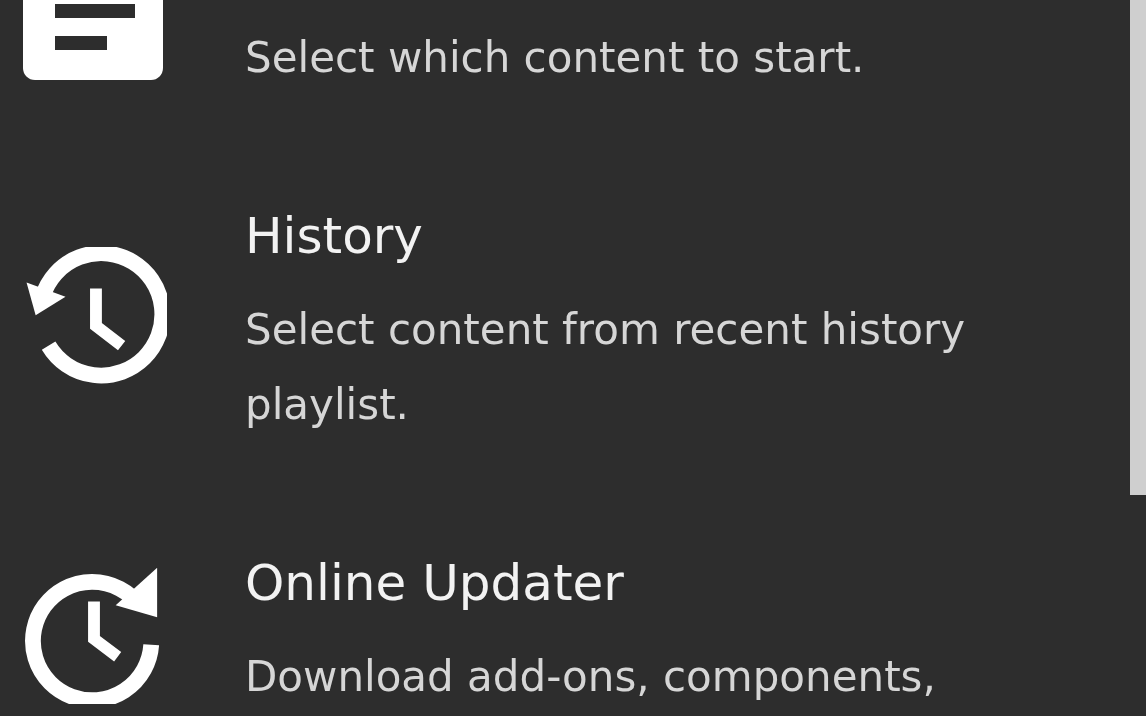  I want to click on menu-item-description: Download add-ons, components,, so click(591, 677).